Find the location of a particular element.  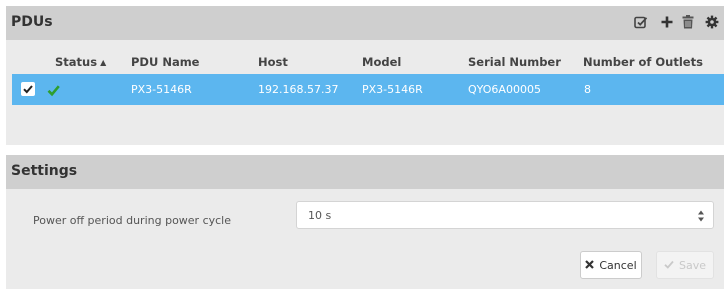

power-off-period-label: Power off period during power cycle is located at coordinates (132, 220).